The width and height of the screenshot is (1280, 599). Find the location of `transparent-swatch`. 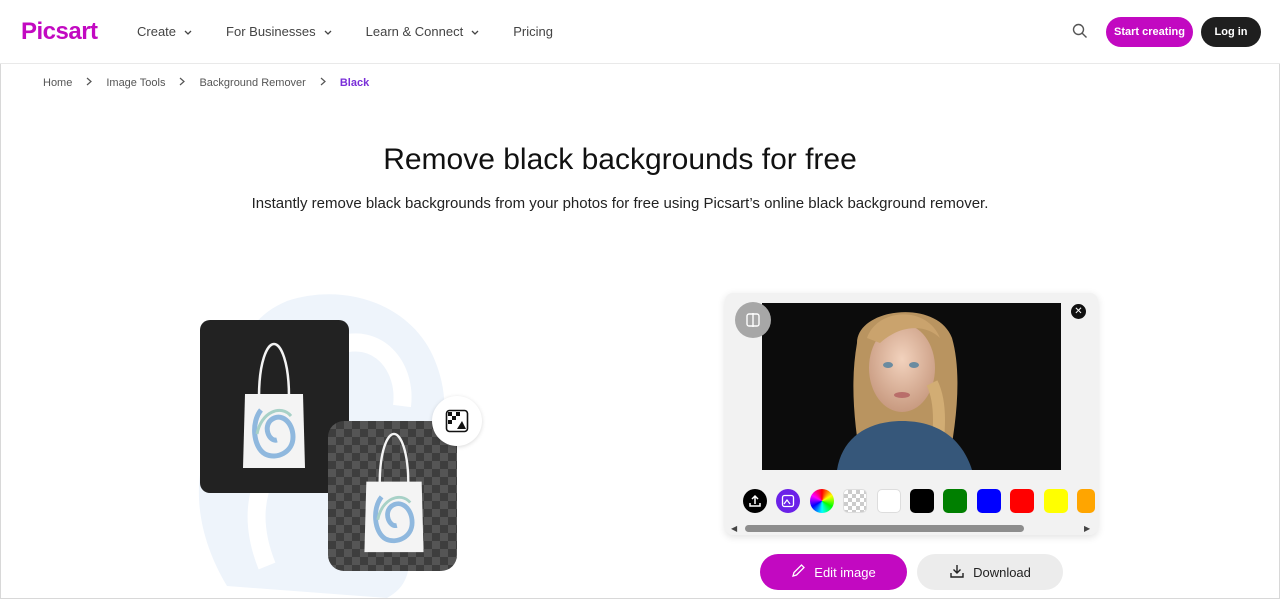

transparent-swatch is located at coordinates (855, 501).